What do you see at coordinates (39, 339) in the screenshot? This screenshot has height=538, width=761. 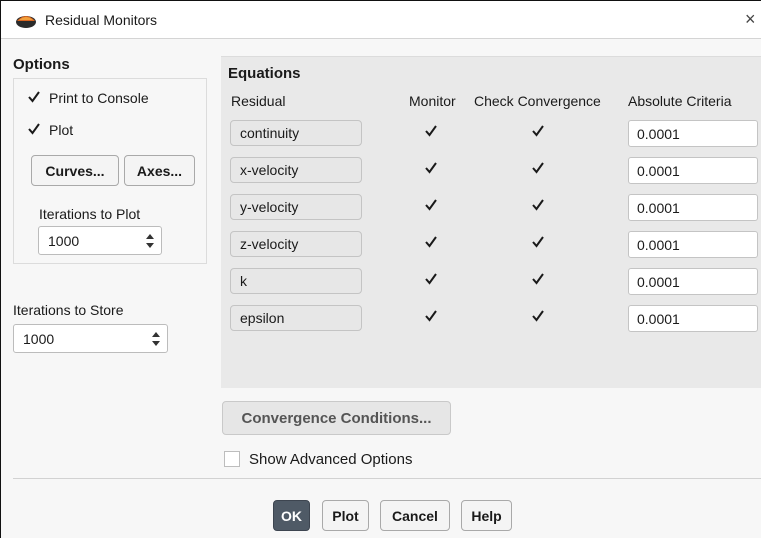 I see `iterations-to-store-value: 1000` at bounding box center [39, 339].